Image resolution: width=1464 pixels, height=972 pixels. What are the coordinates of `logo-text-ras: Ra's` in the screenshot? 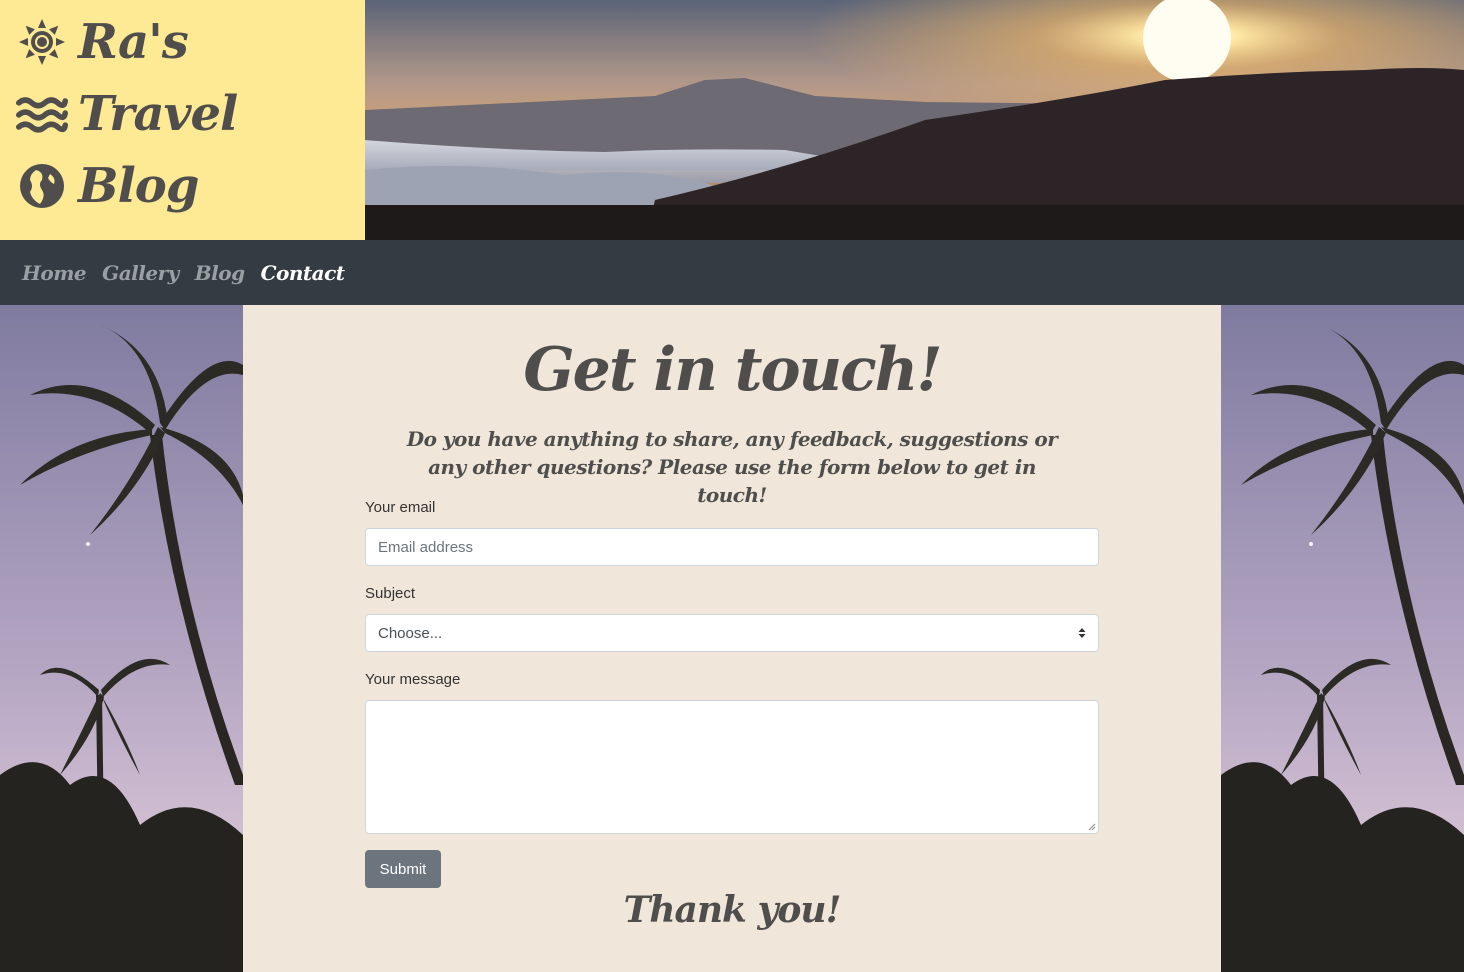 It's located at (133, 42).